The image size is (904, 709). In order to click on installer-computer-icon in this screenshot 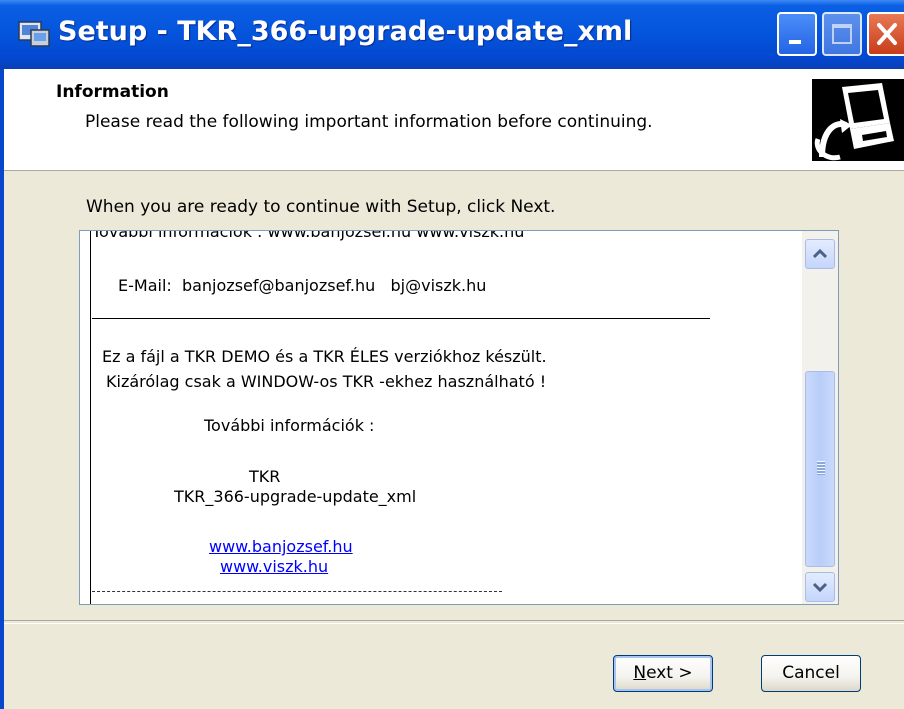, I will do `click(858, 120)`.